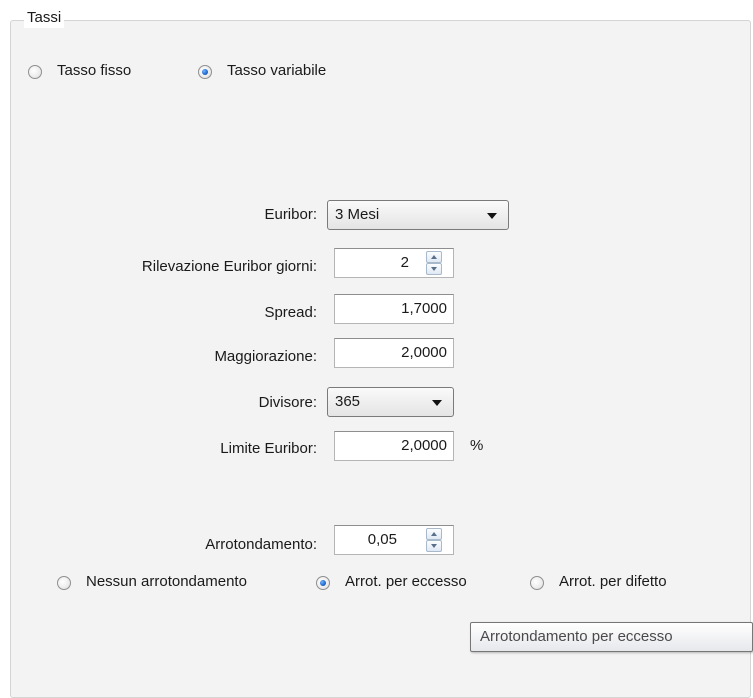  I want to click on rilevazione-spinner: 2, so click(394, 263).